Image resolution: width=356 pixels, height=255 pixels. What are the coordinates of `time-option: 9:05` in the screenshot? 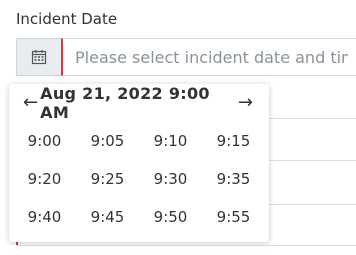 It's located at (107, 141).